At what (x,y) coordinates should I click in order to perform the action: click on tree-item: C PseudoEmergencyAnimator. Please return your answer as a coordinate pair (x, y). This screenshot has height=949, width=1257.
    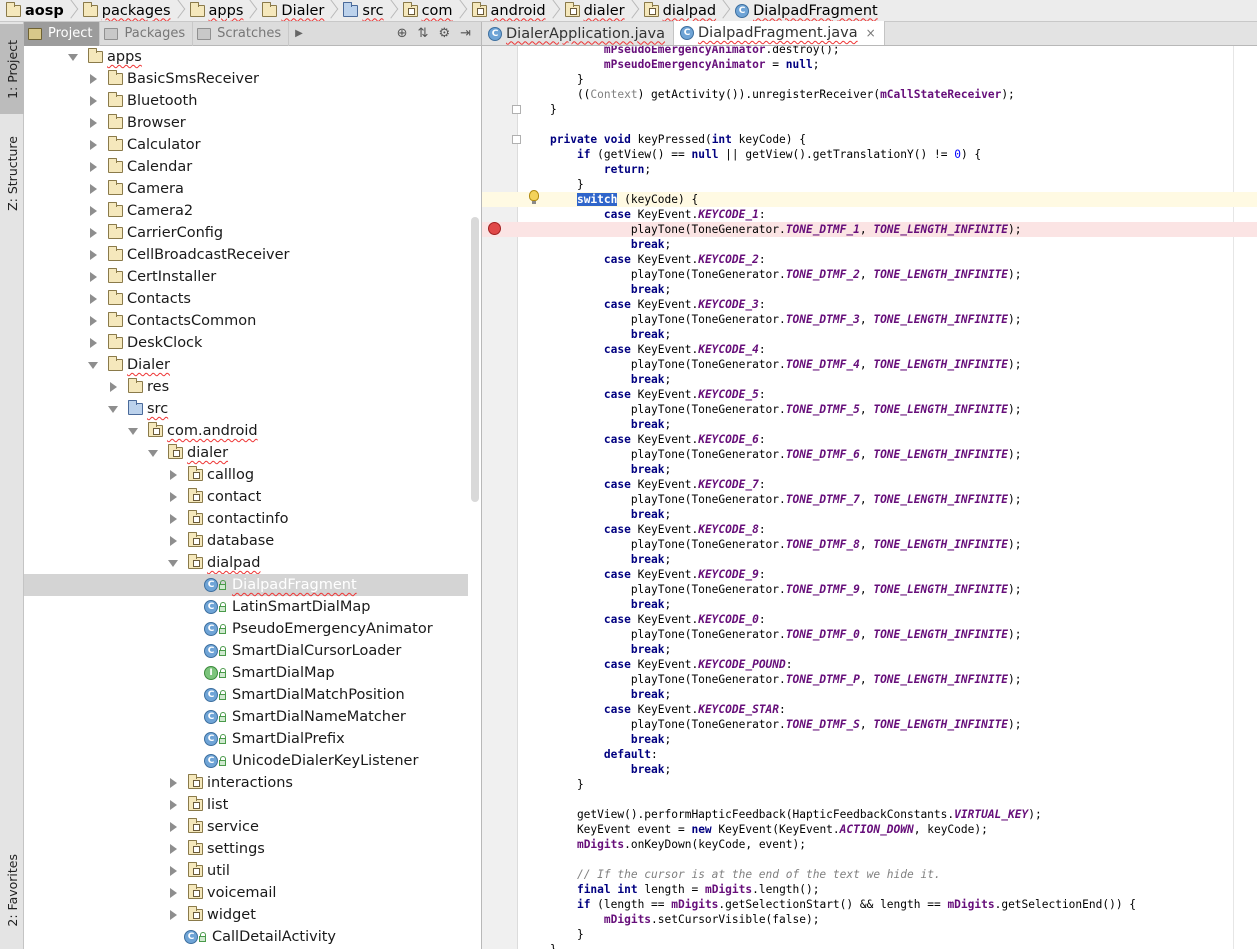
    Looking at the image, I should click on (246, 629).